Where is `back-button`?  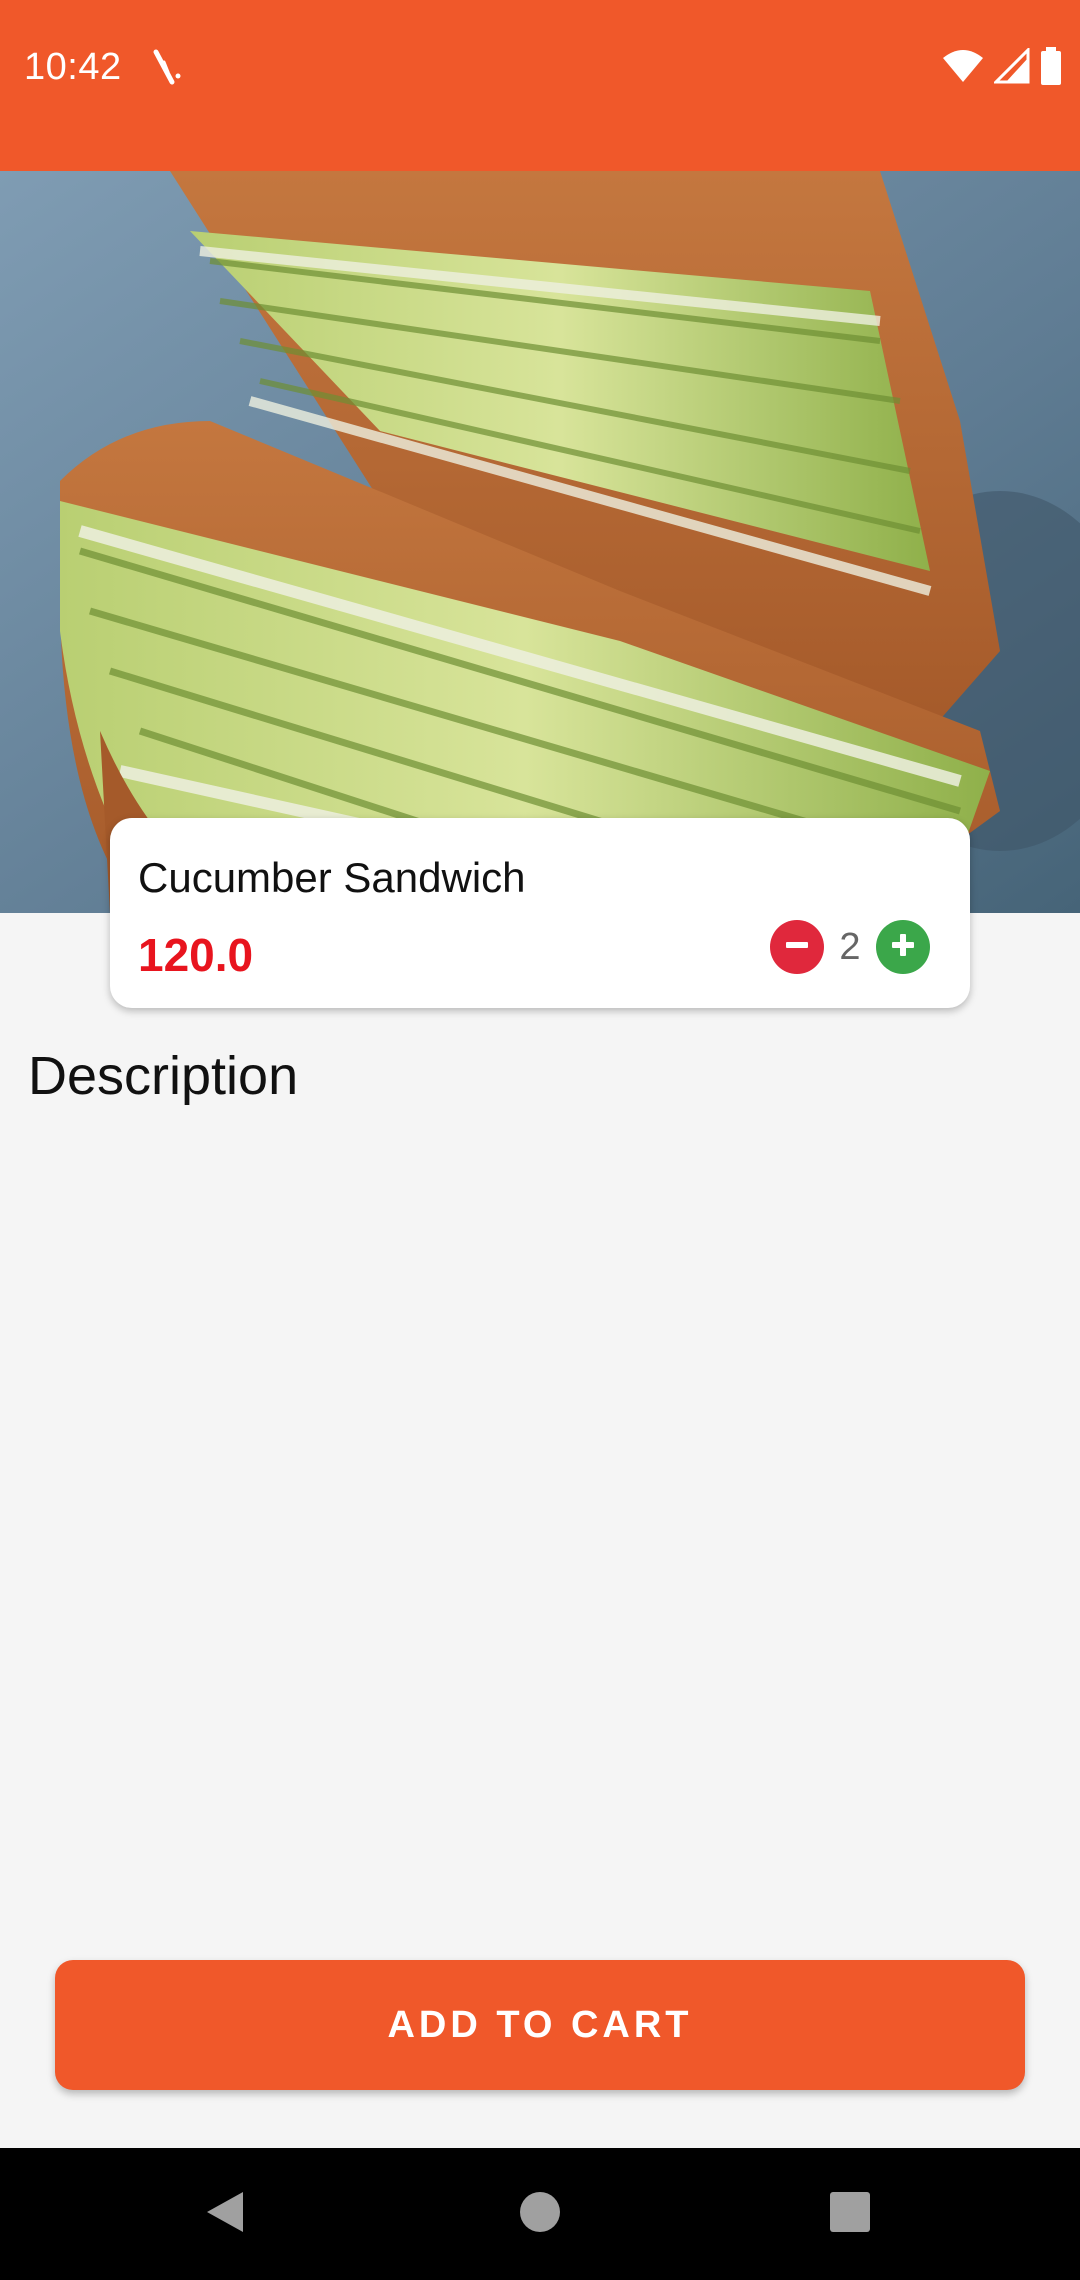 back-button is located at coordinates (225, 2214).